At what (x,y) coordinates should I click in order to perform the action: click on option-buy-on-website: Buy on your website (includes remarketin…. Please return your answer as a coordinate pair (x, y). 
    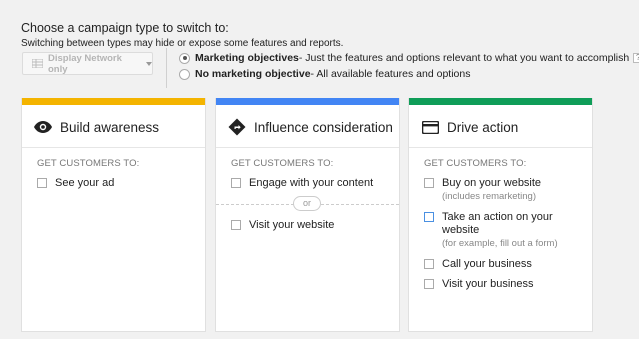
    Looking at the image, I should click on (508, 190).